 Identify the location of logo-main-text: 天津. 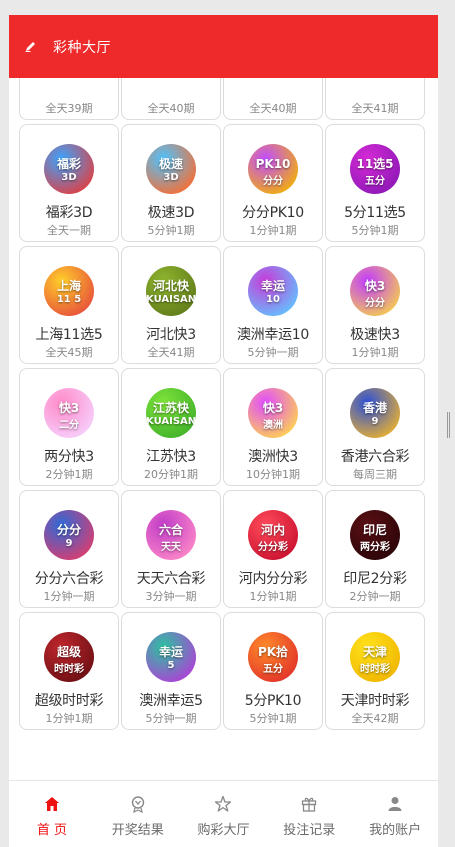
(374, 652).